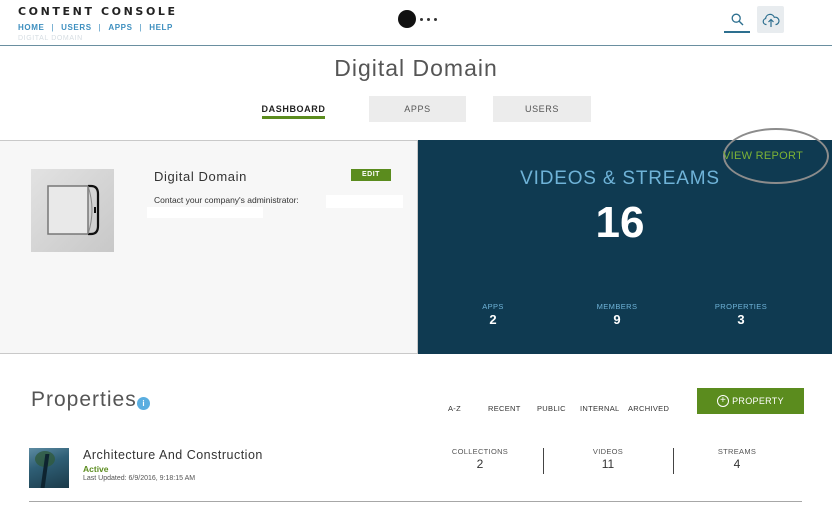 The width and height of the screenshot is (832, 512). I want to click on members-stat-value: 9, so click(617, 319).